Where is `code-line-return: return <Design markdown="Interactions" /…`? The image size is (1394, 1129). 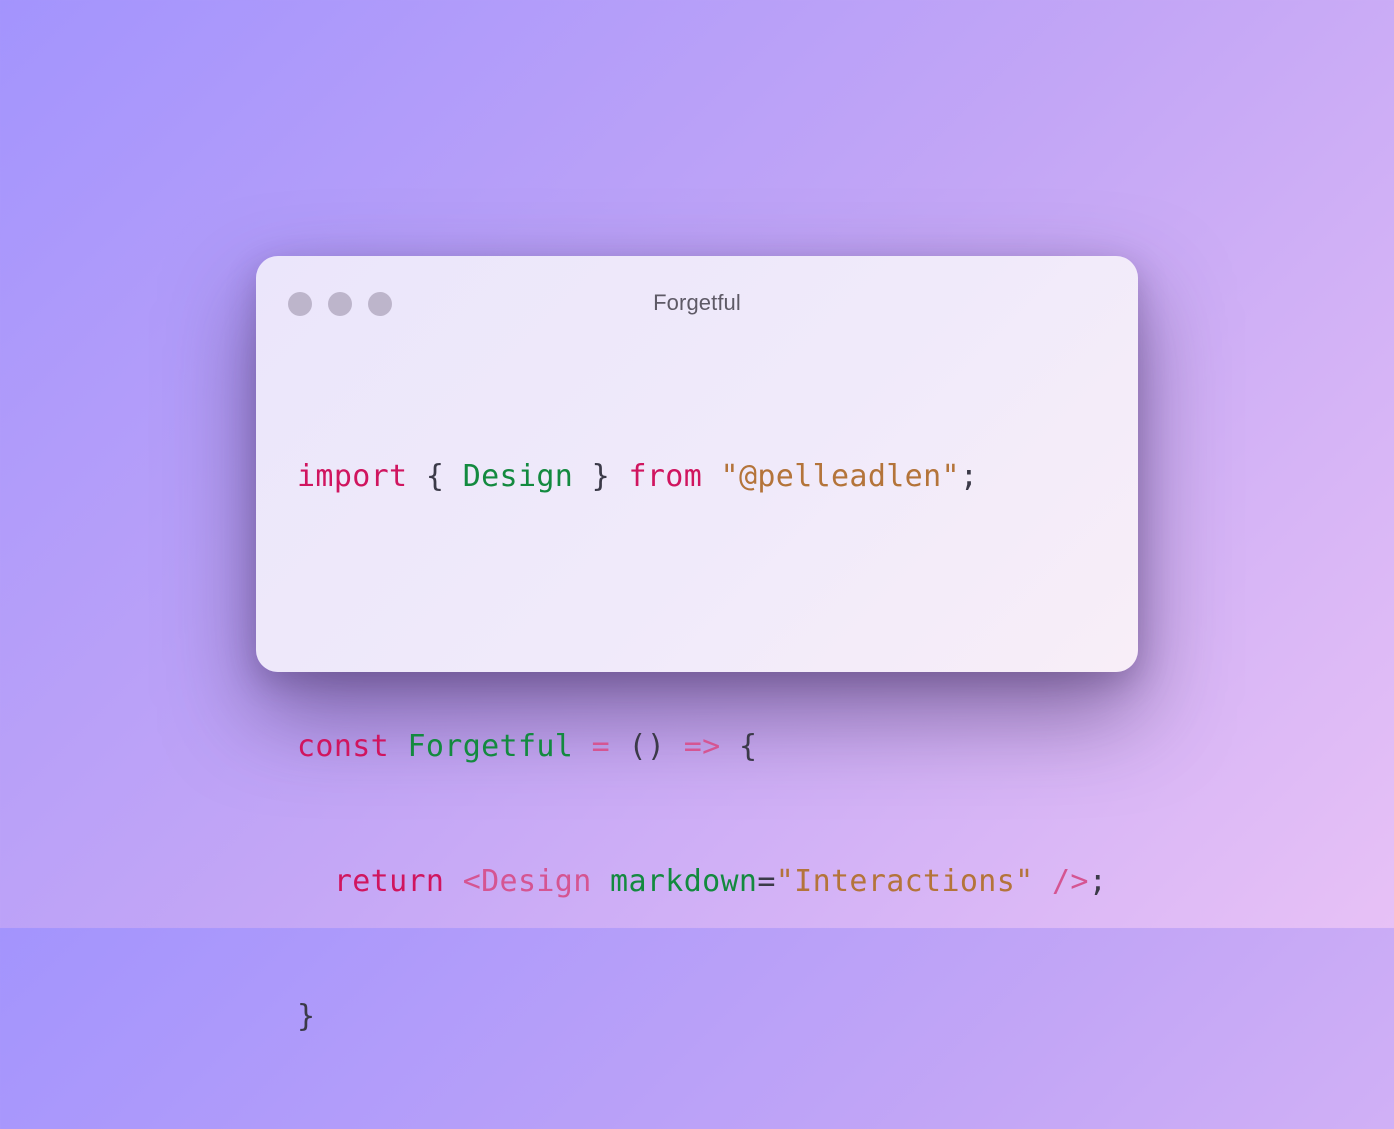 code-line-return: return <Design markdown="Interactions" /… is located at coordinates (702, 881).